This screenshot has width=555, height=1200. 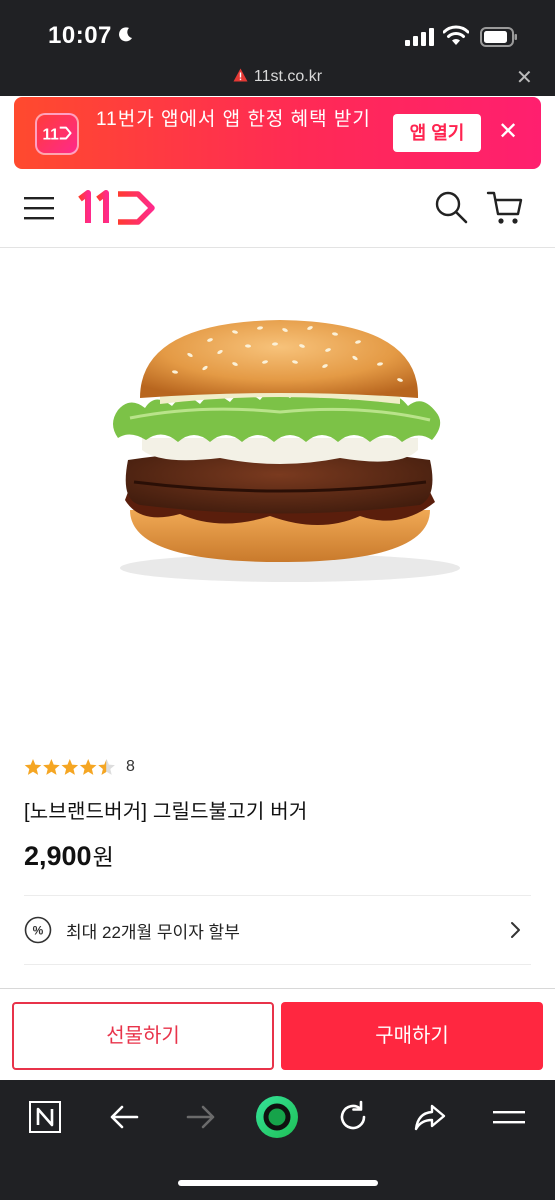 I want to click on banner-close-icon: ✕, so click(x=508, y=132).